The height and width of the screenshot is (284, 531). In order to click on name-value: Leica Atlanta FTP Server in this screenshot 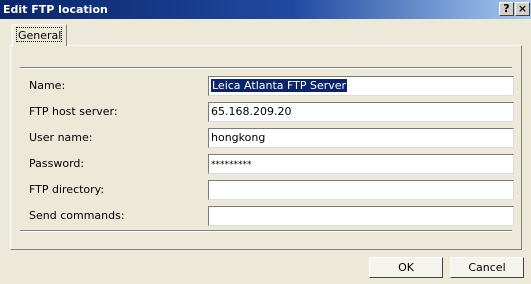, I will do `click(279, 85)`.